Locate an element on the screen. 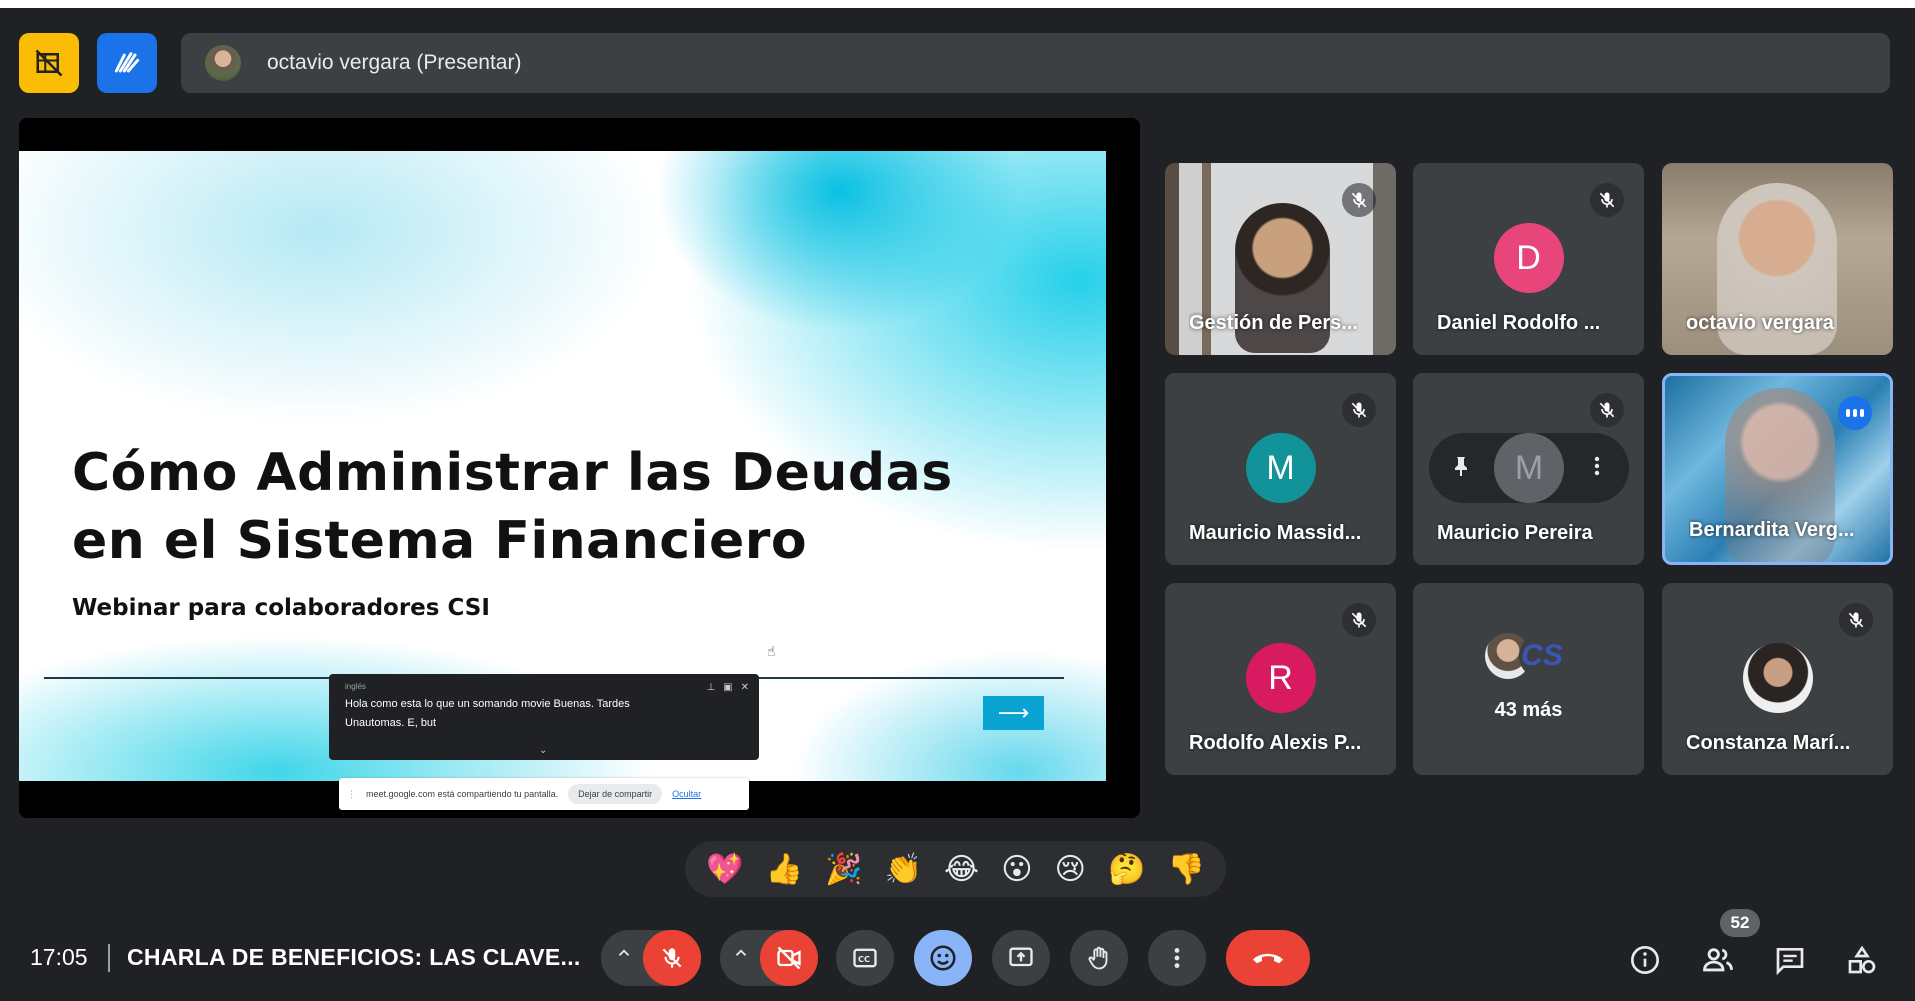  divider is located at coordinates (109, 958).